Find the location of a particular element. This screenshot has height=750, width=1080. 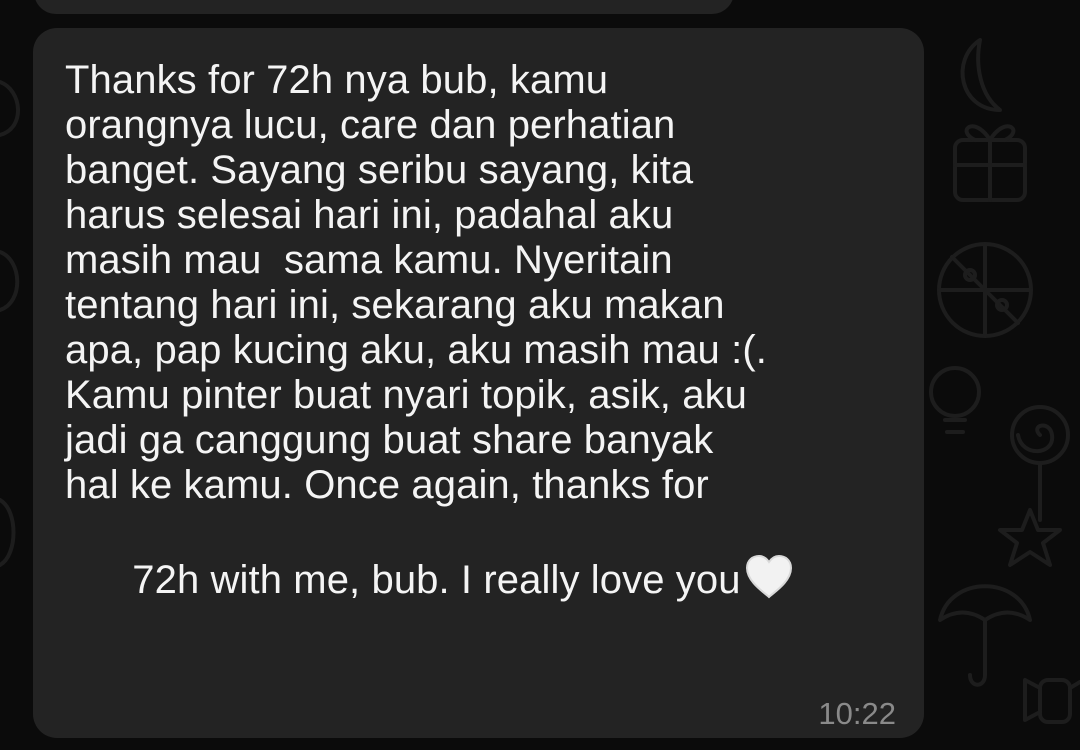

message-line: hal ke kamu. Once again, thanks for is located at coordinates (387, 485).